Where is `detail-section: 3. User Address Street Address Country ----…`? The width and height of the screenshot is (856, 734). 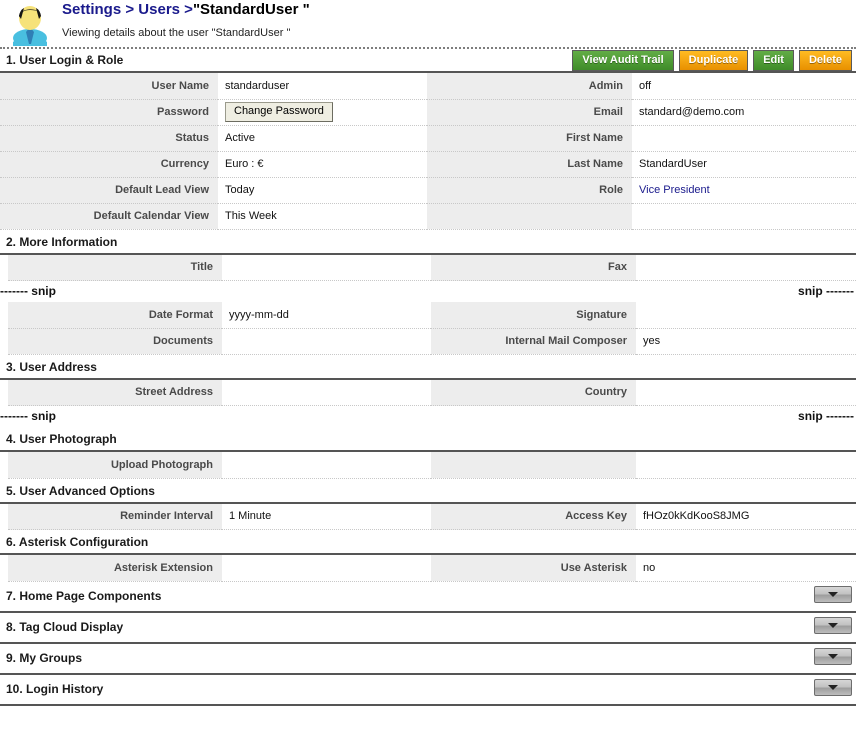
detail-section: 3. User Address Street Address Country ----… is located at coordinates (428, 391).